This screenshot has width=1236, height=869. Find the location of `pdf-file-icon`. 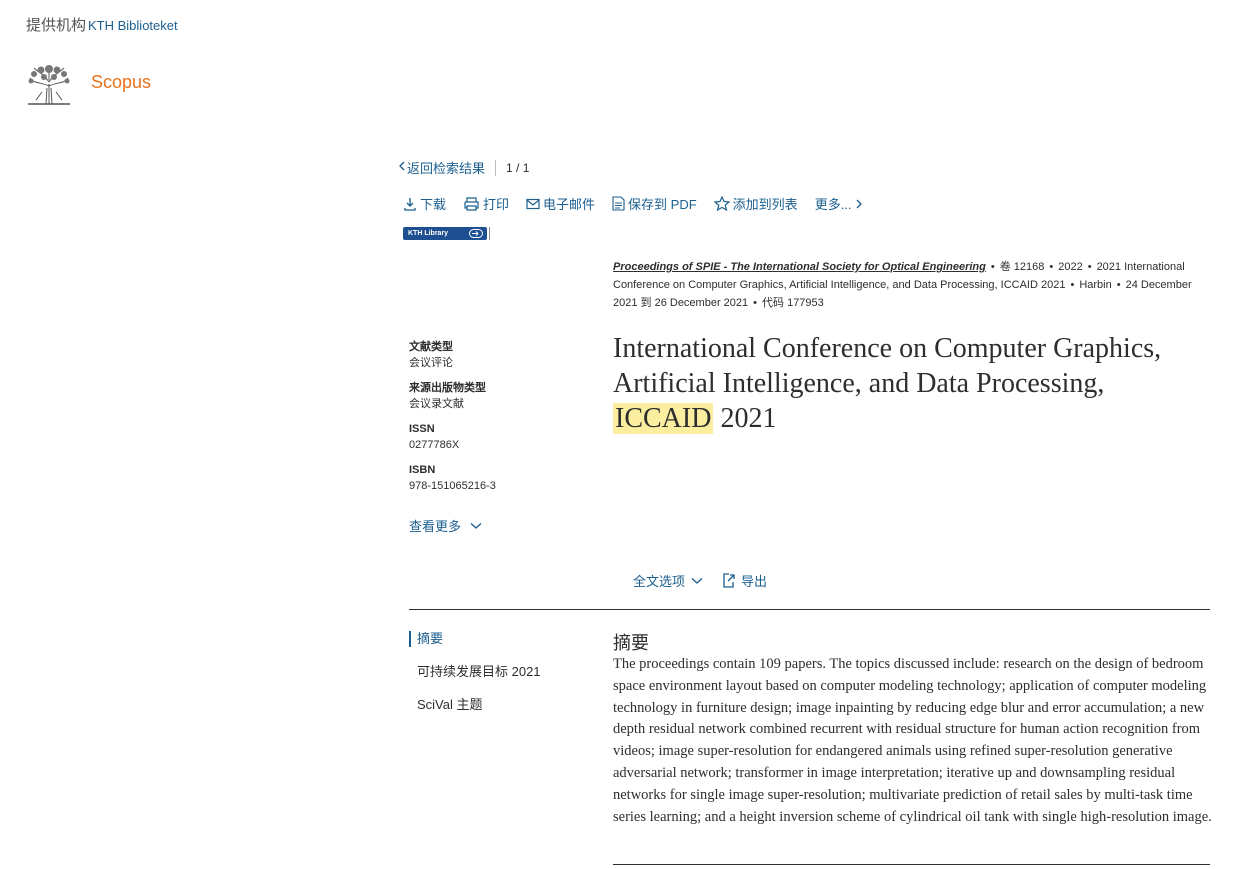

pdf-file-icon is located at coordinates (618, 203).